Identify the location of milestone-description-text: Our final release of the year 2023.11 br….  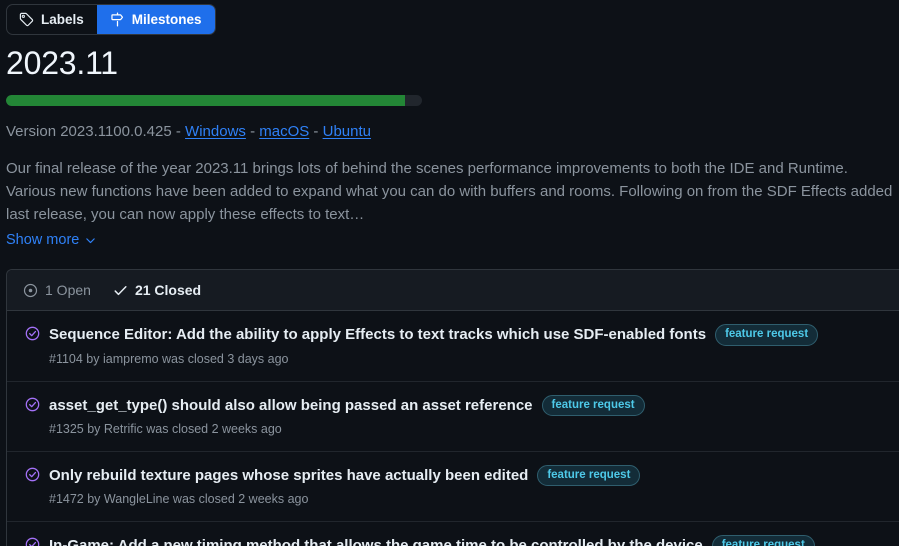
(449, 191).